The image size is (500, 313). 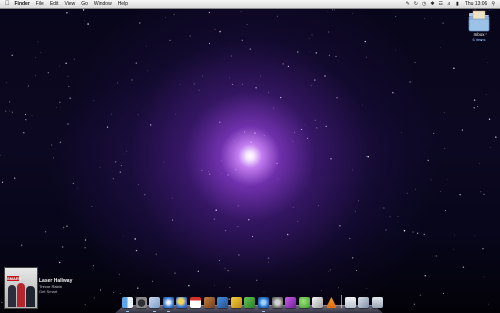 What do you see at coordinates (364, 302) in the screenshot?
I see `downloads-stack-icon` at bounding box center [364, 302].